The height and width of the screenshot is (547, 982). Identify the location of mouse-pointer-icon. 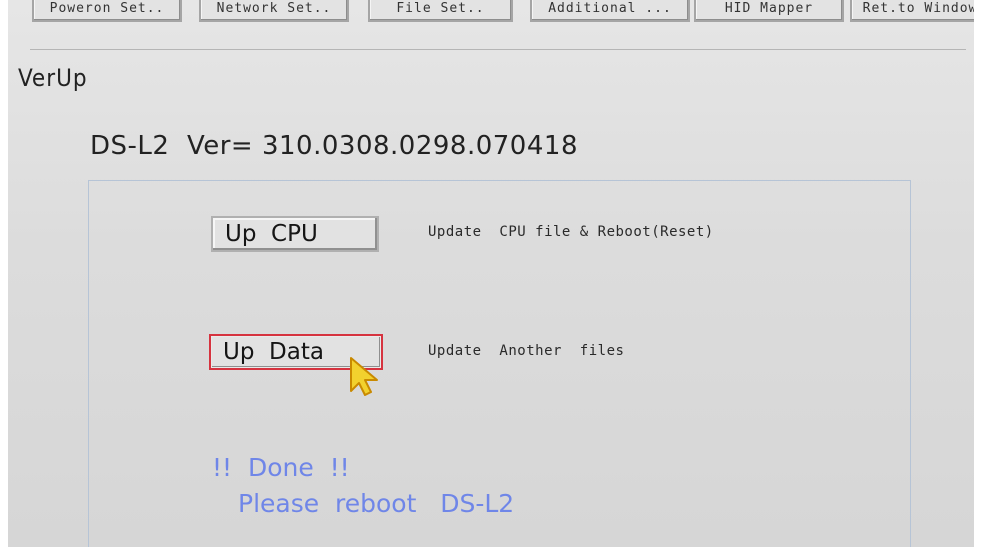
(364, 376).